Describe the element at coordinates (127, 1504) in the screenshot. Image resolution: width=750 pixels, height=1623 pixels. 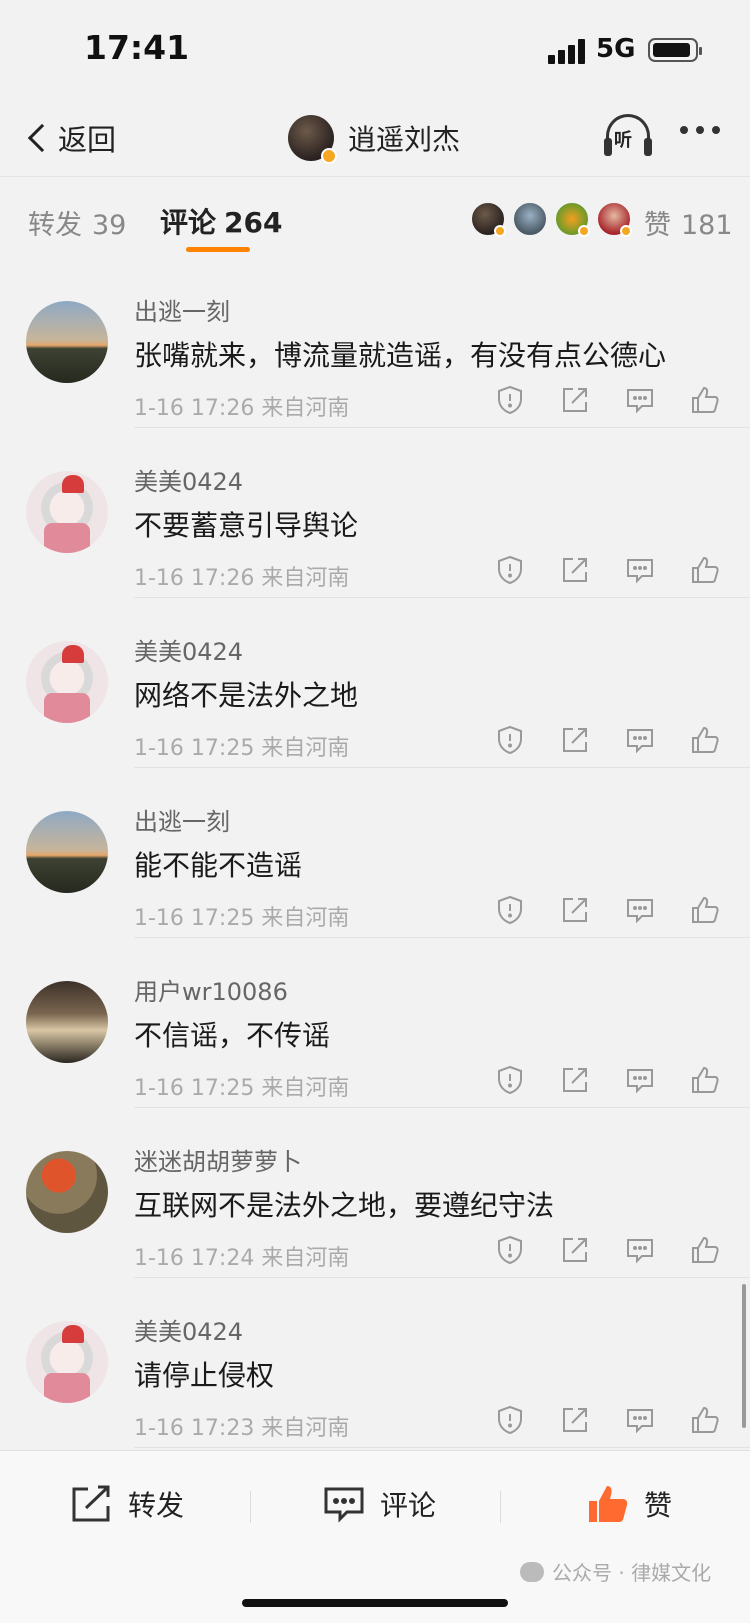
I see `repost-button: 转发` at that location.